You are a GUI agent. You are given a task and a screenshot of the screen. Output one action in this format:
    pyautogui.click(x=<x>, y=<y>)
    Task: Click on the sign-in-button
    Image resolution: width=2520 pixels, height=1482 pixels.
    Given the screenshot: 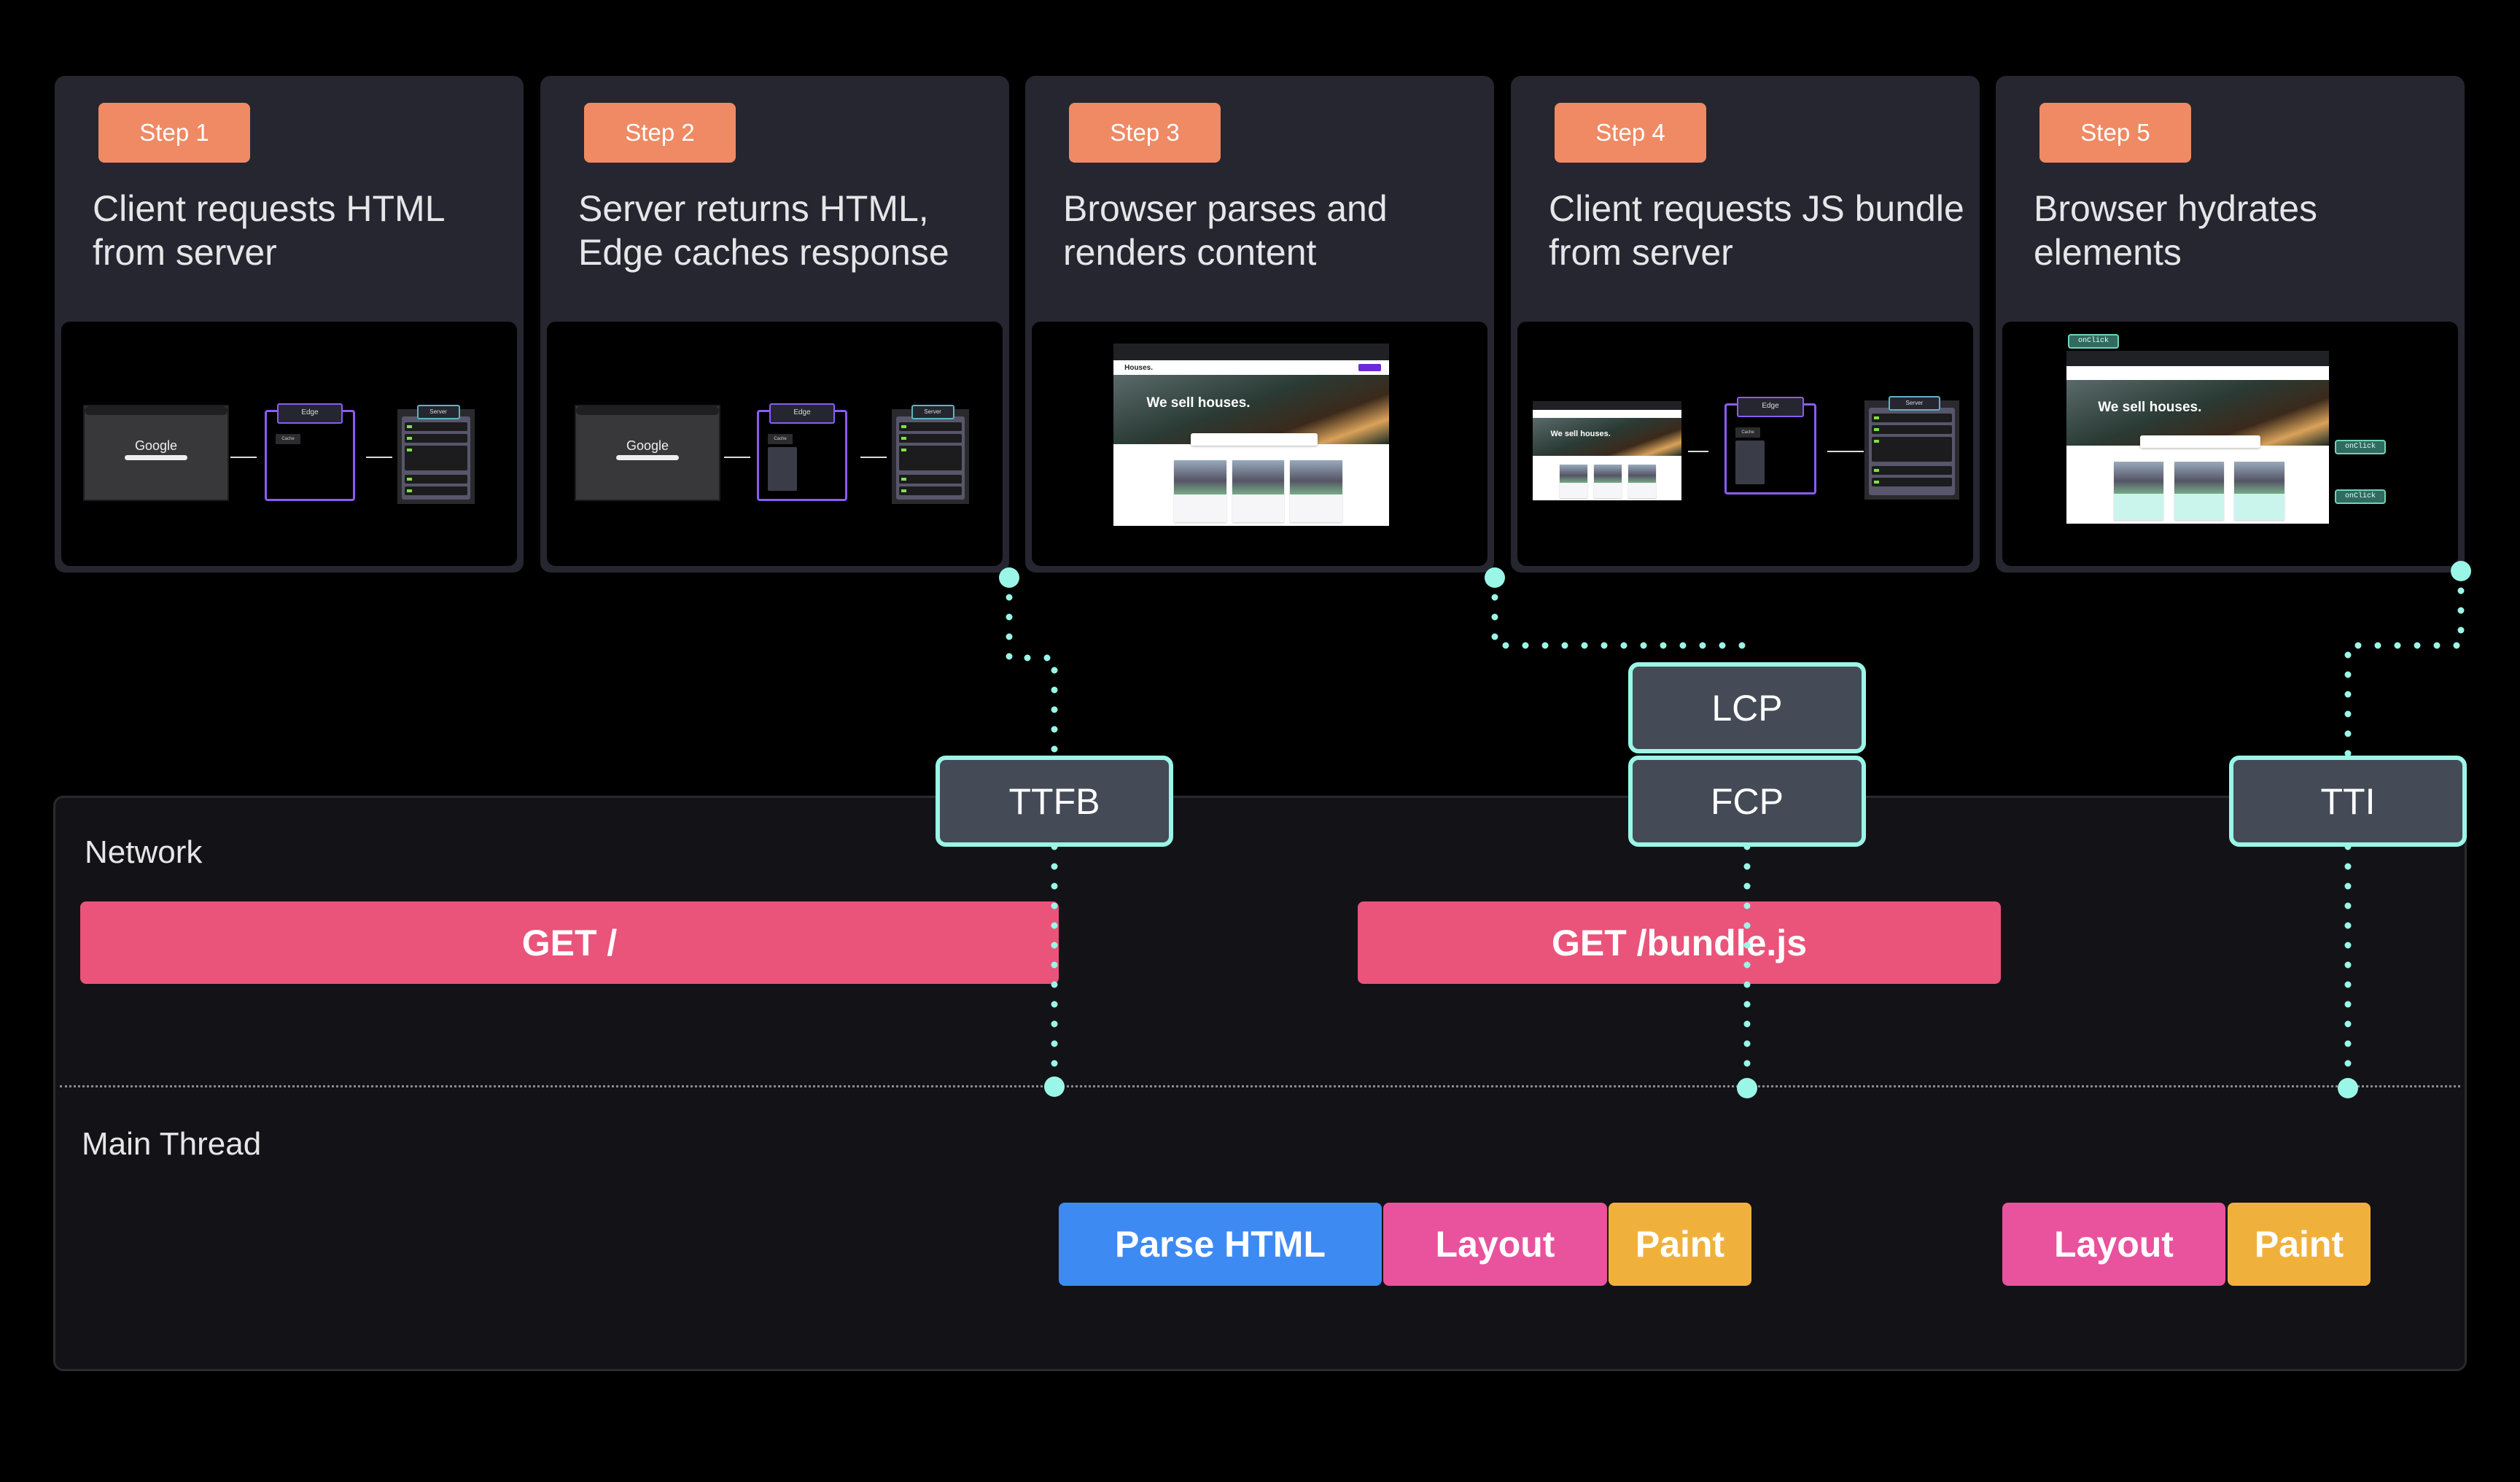 What is the action you would take?
    pyautogui.click(x=1369, y=367)
    